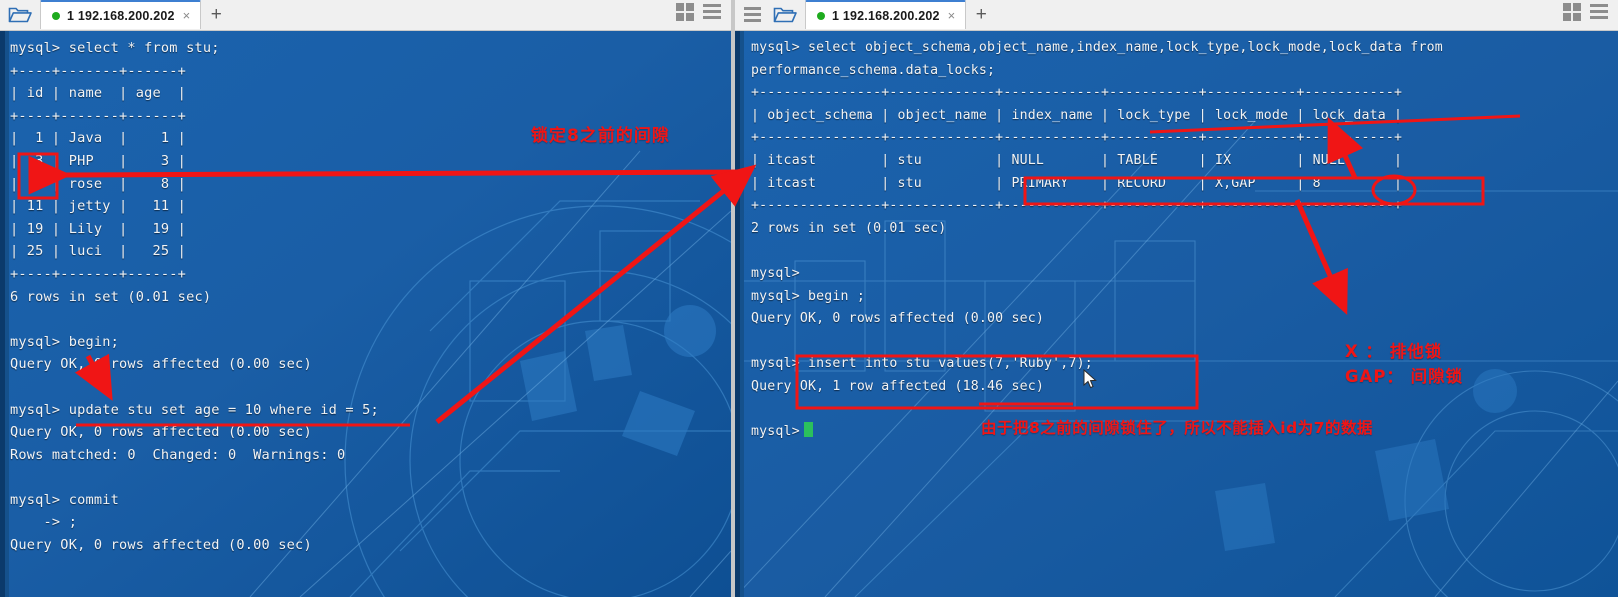  I want to click on left-tab-bar: 1 192.168.200.202 × +, so click(365, 15).